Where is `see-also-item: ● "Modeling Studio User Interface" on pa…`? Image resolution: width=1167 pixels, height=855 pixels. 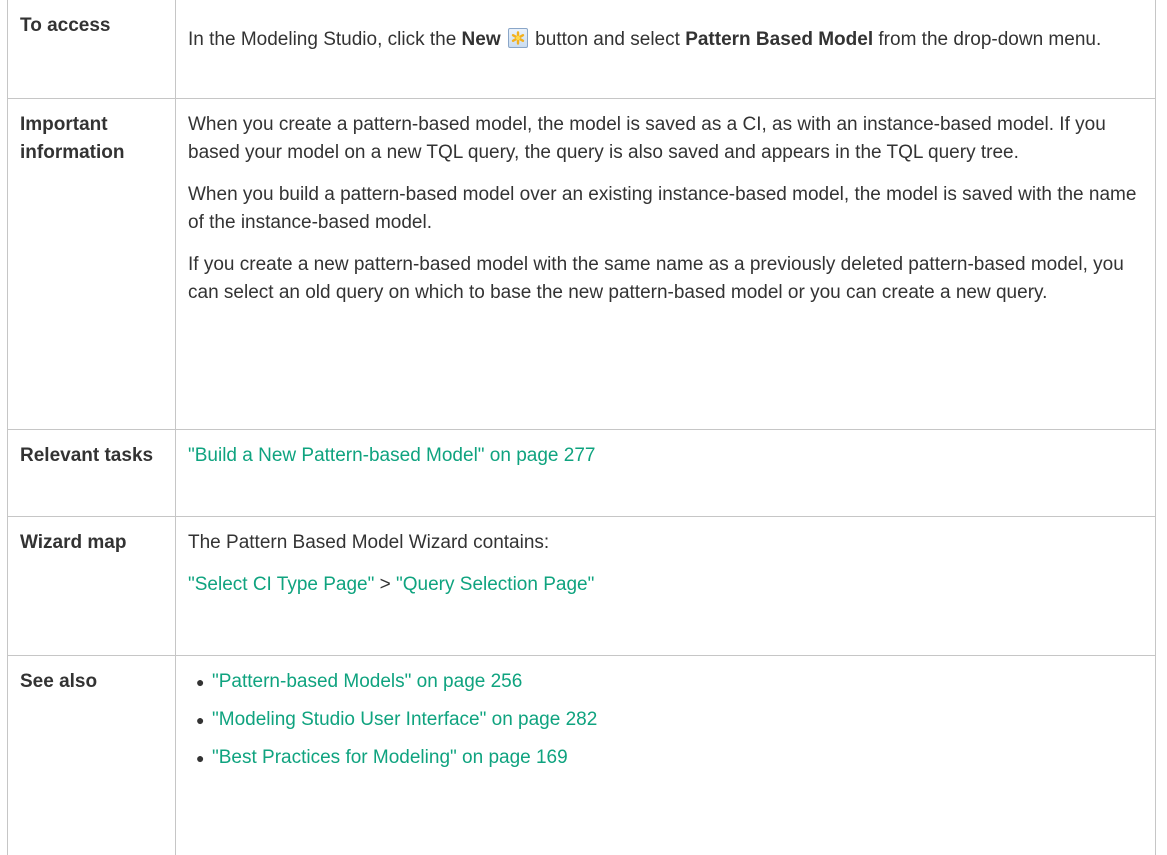 see-also-item: ● "Modeling Studio User Interface" on pa… is located at coordinates (669, 720).